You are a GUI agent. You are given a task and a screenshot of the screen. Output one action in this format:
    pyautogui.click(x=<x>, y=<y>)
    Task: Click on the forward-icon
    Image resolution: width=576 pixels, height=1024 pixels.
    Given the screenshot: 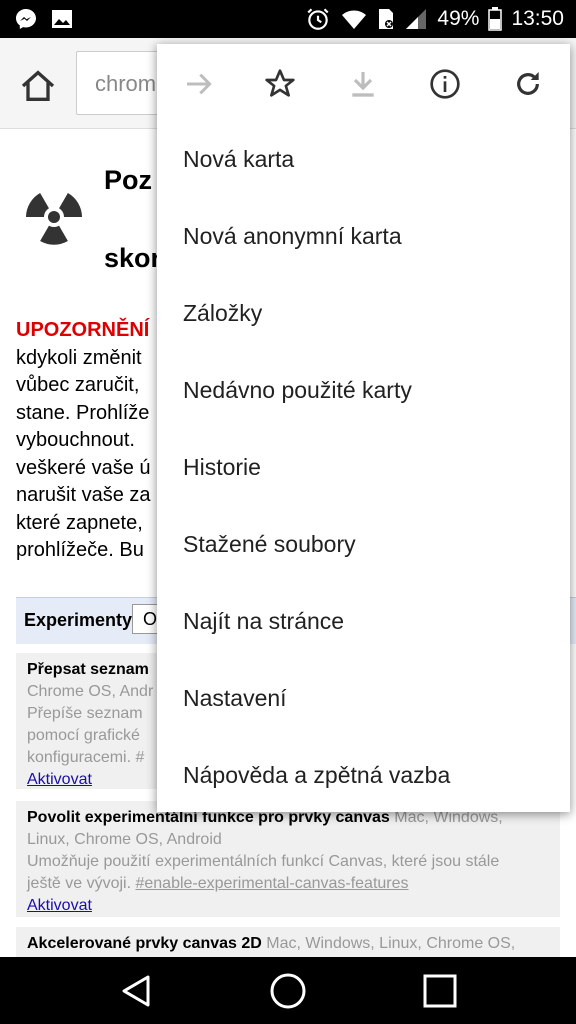 What is the action you would take?
    pyautogui.click(x=199, y=84)
    